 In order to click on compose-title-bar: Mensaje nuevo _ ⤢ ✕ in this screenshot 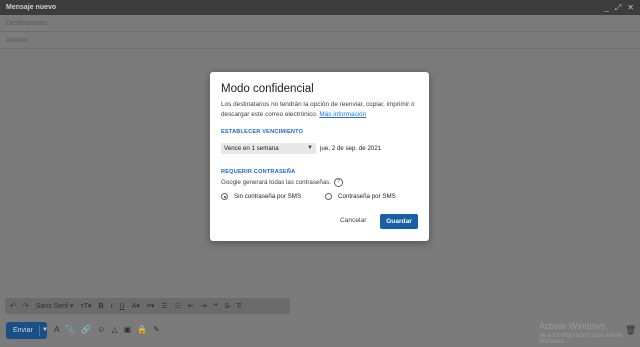, I will do `click(320, 7)`.